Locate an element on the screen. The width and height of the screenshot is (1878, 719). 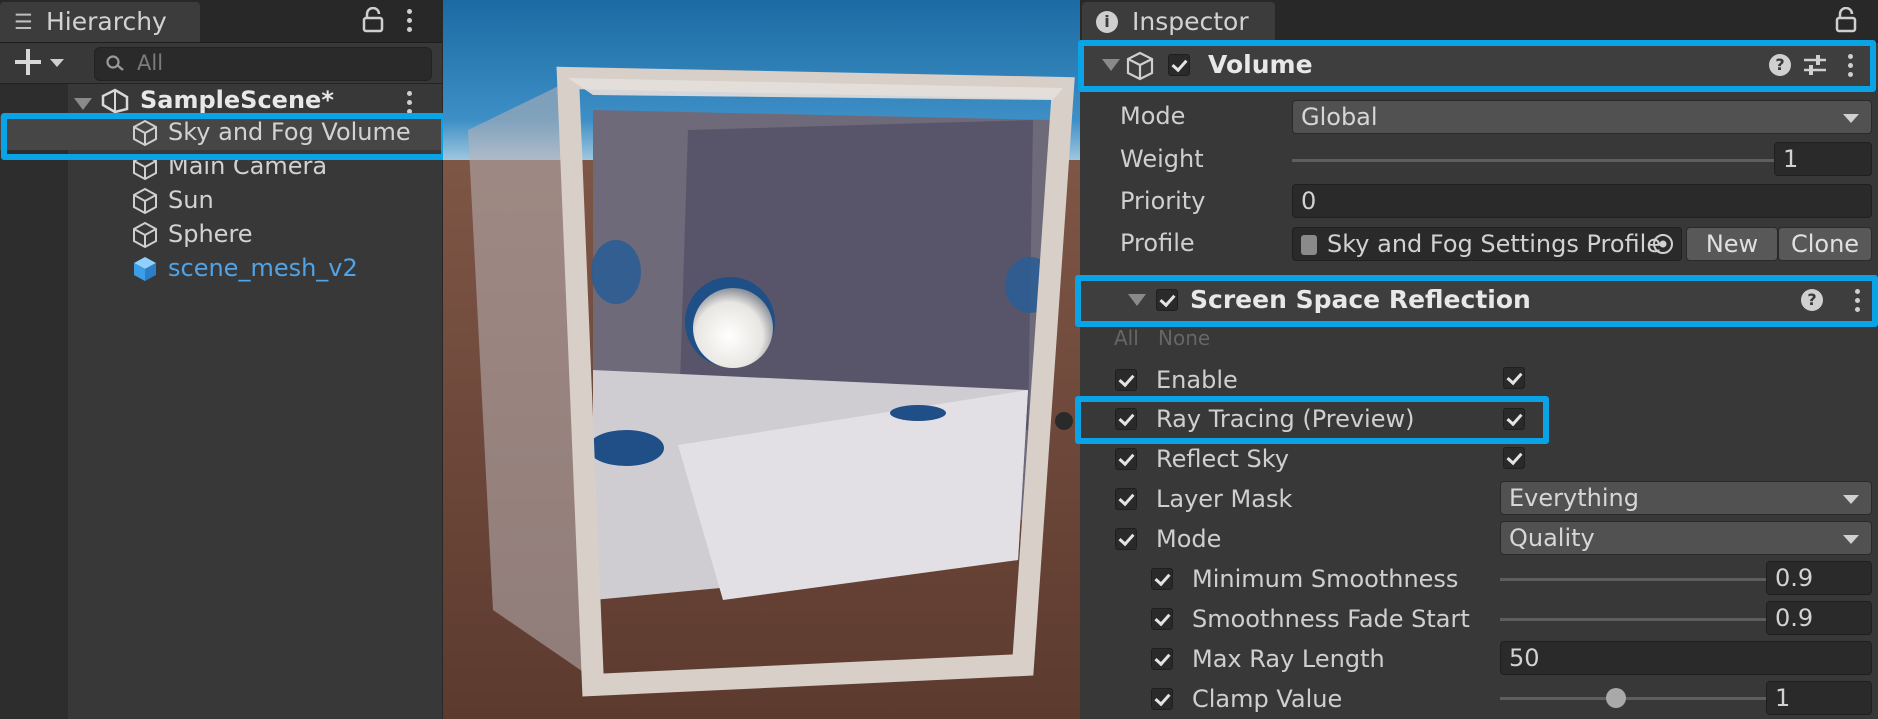
weight-label: Weight is located at coordinates (1162, 159).